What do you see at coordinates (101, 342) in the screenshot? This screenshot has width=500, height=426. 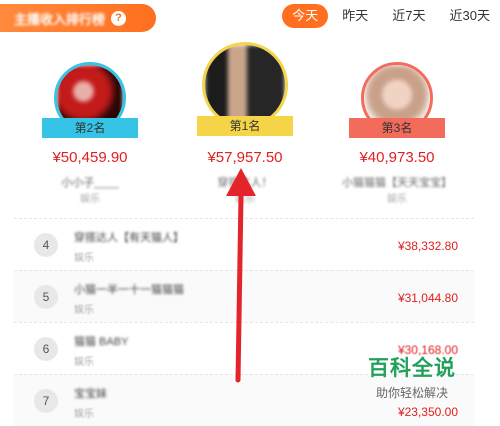 I see `streamer-name: 猫猫 BABY` at bounding box center [101, 342].